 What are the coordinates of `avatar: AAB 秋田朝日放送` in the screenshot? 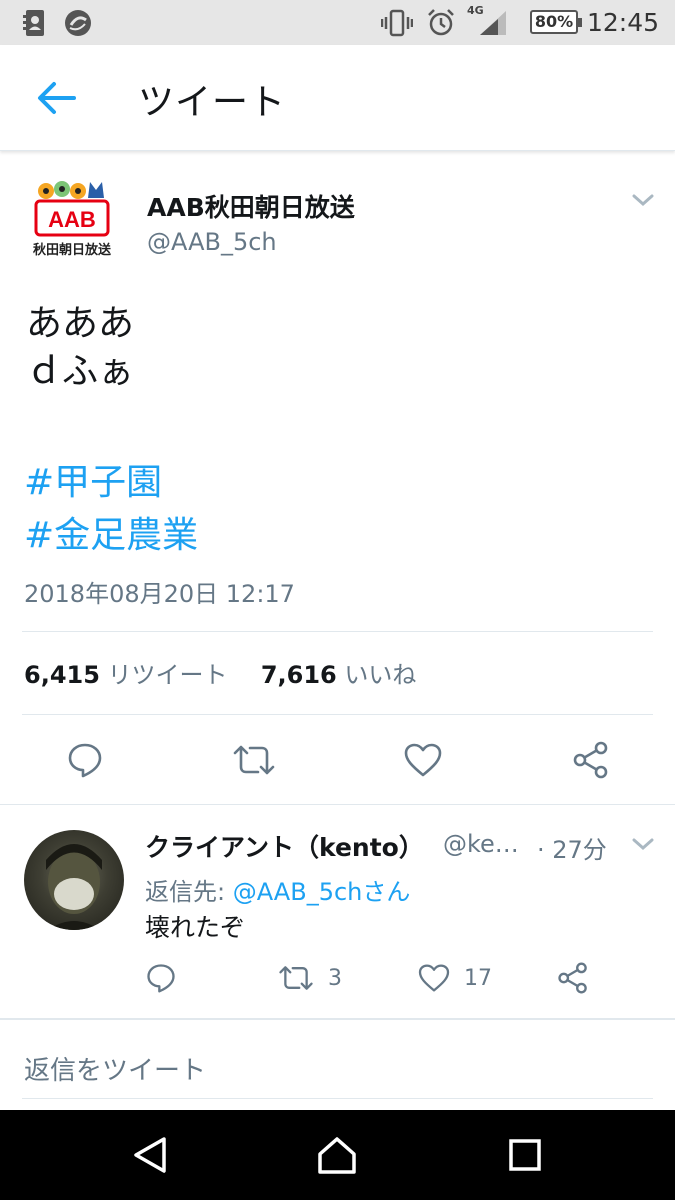 It's located at (74, 223).